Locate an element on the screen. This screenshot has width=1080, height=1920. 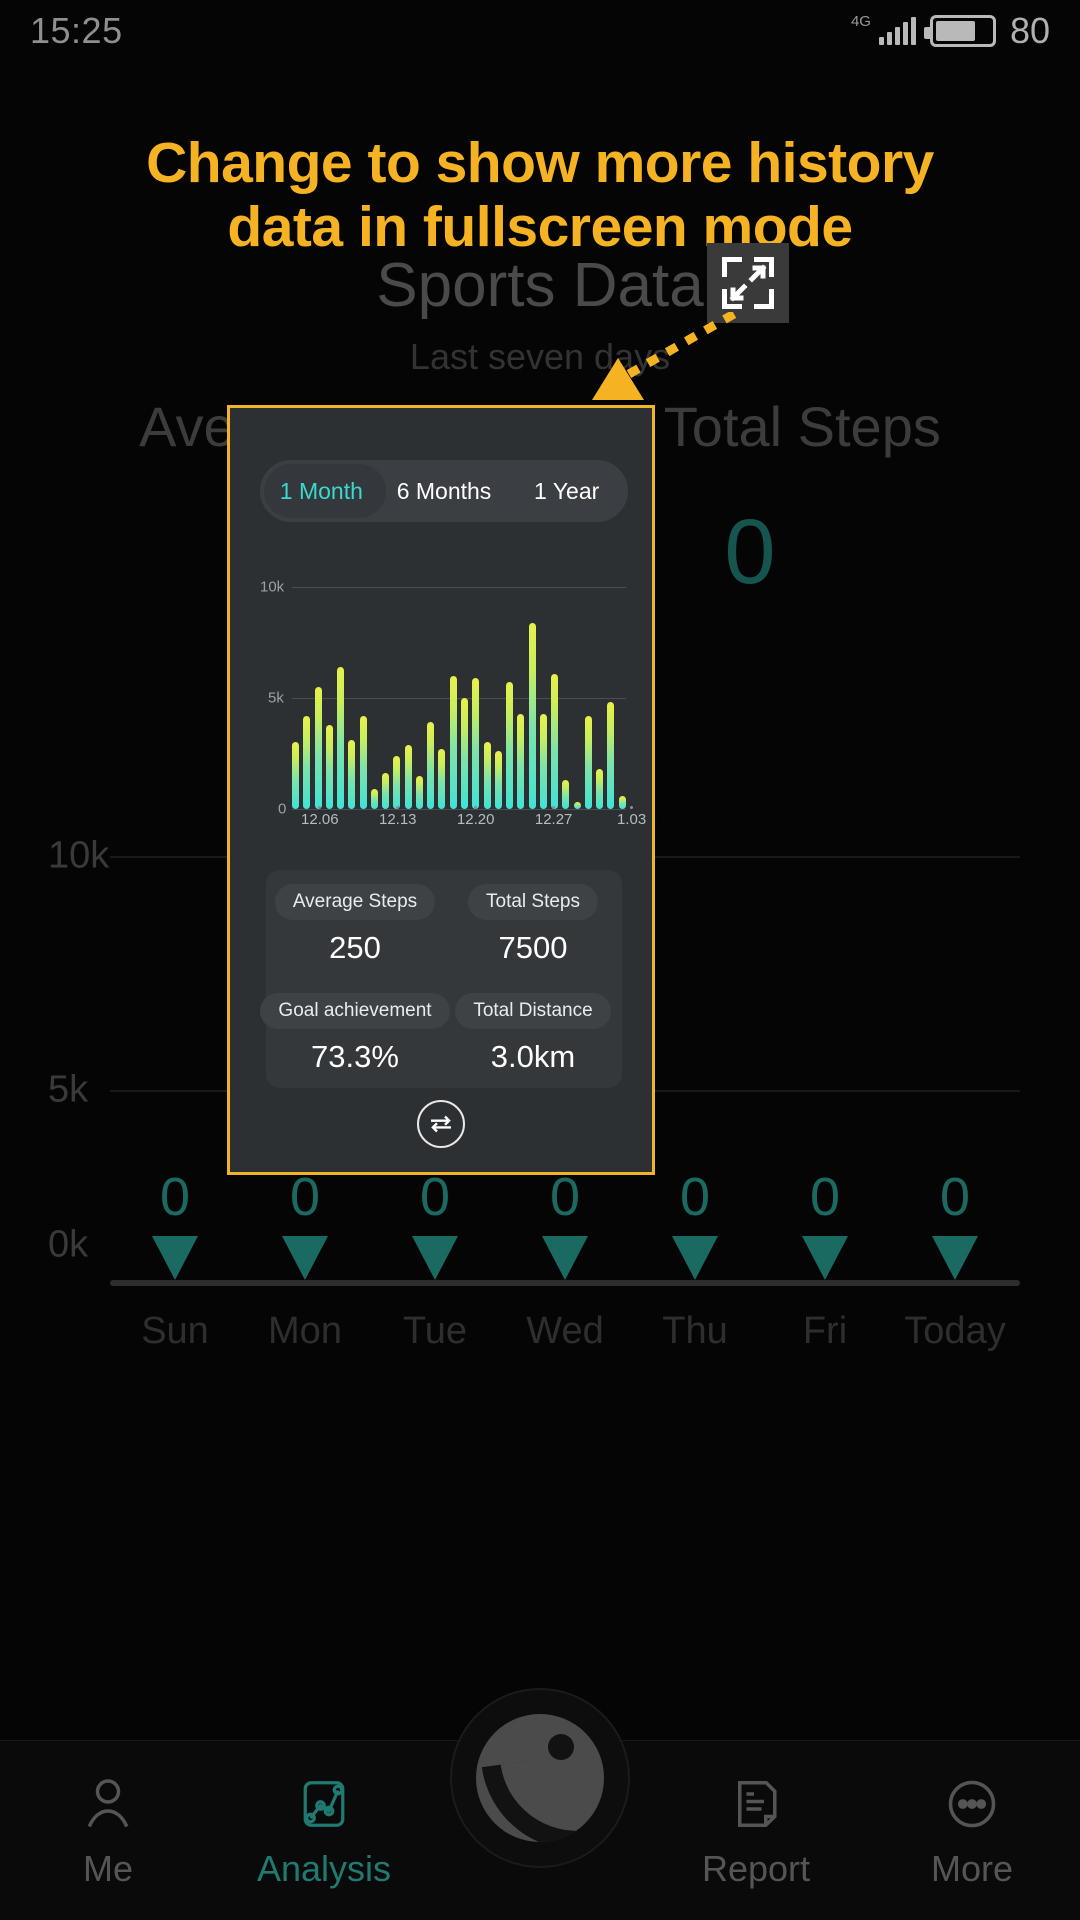
x-tick-label: 12.27 is located at coordinates (553, 819).